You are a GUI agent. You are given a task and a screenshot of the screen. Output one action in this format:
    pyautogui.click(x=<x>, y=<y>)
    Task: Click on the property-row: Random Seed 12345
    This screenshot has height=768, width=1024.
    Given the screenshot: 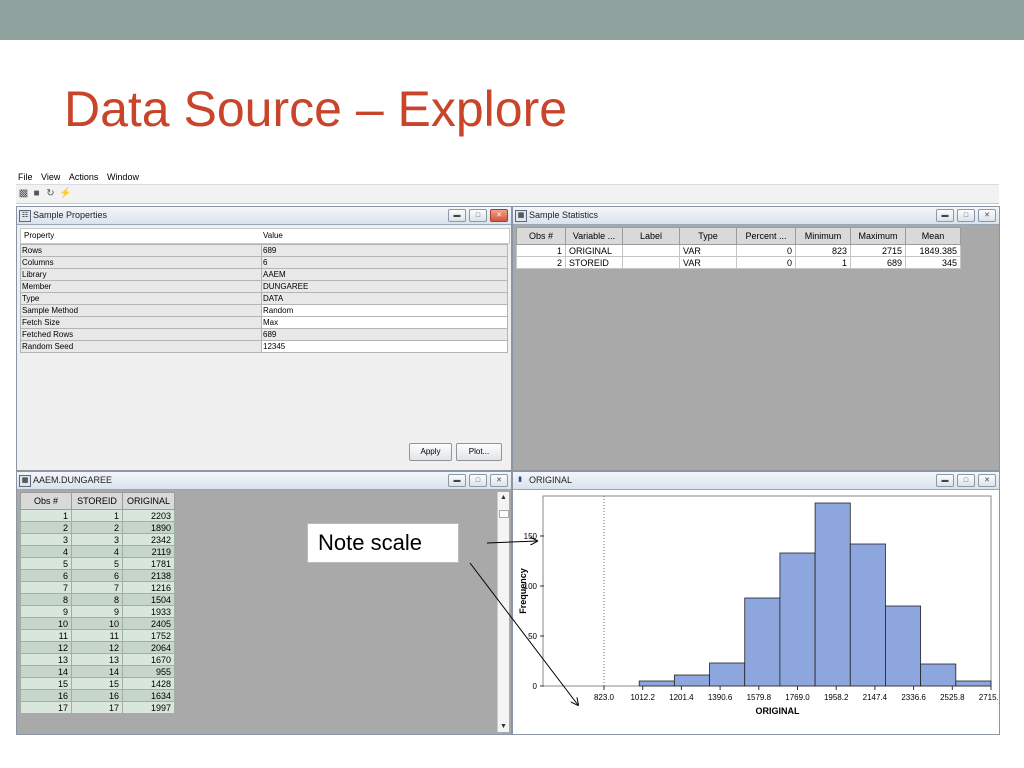 What is the action you would take?
    pyautogui.click(x=264, y=346)
    